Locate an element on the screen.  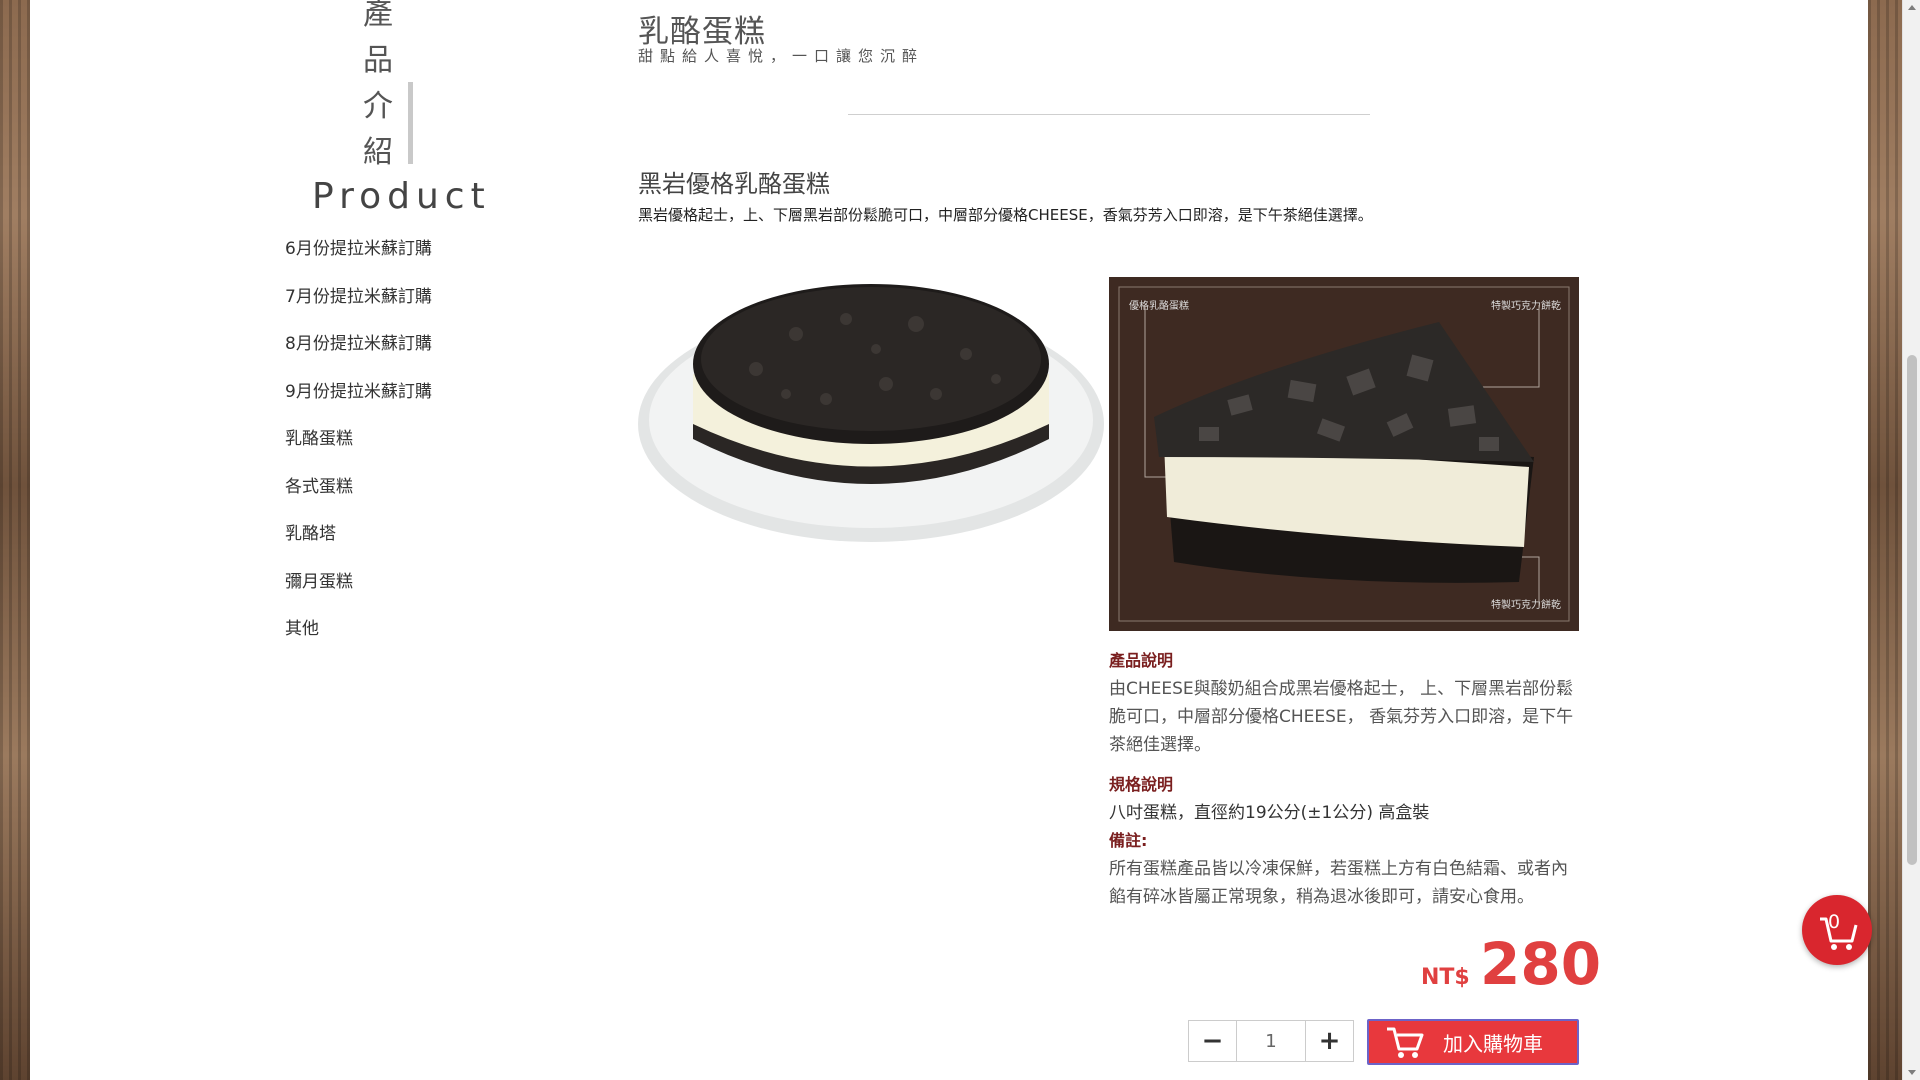
sidebar-title-char: 紹 is located at coordinates (378, 152).